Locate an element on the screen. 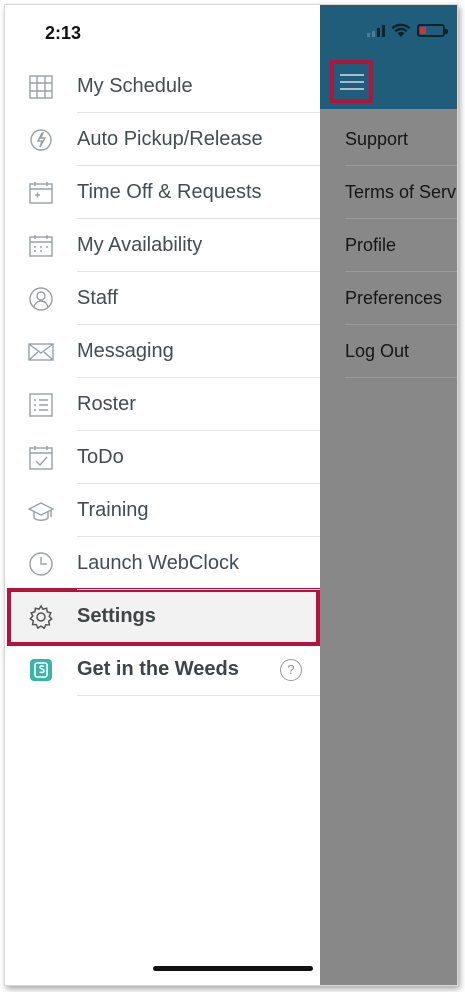 This screenshot has width=465, height=992. graduation-cap-icon is located at coordinates (41, 511).